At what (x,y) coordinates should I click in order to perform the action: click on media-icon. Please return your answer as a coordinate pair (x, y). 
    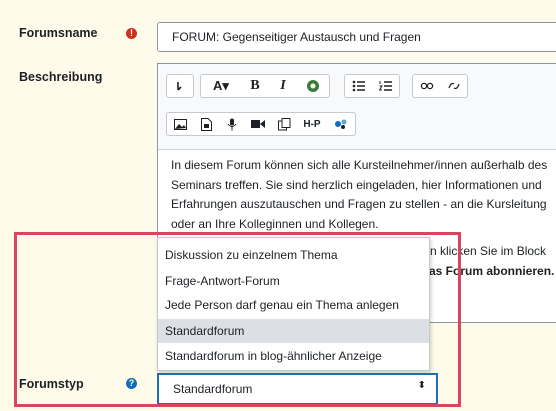
    Looking at the image, I should click on (206, 124).